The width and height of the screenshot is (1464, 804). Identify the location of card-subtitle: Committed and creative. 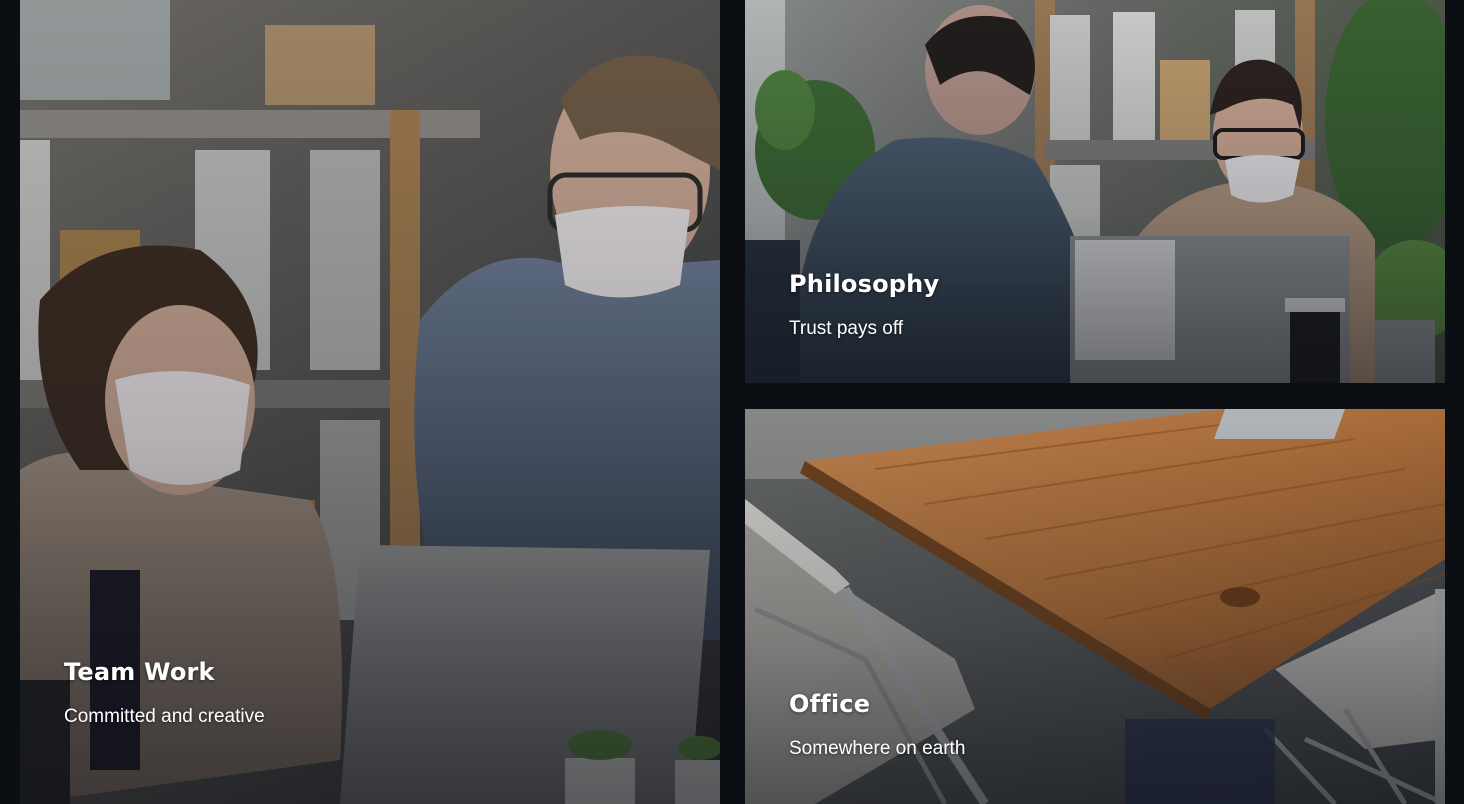
(164, 716).